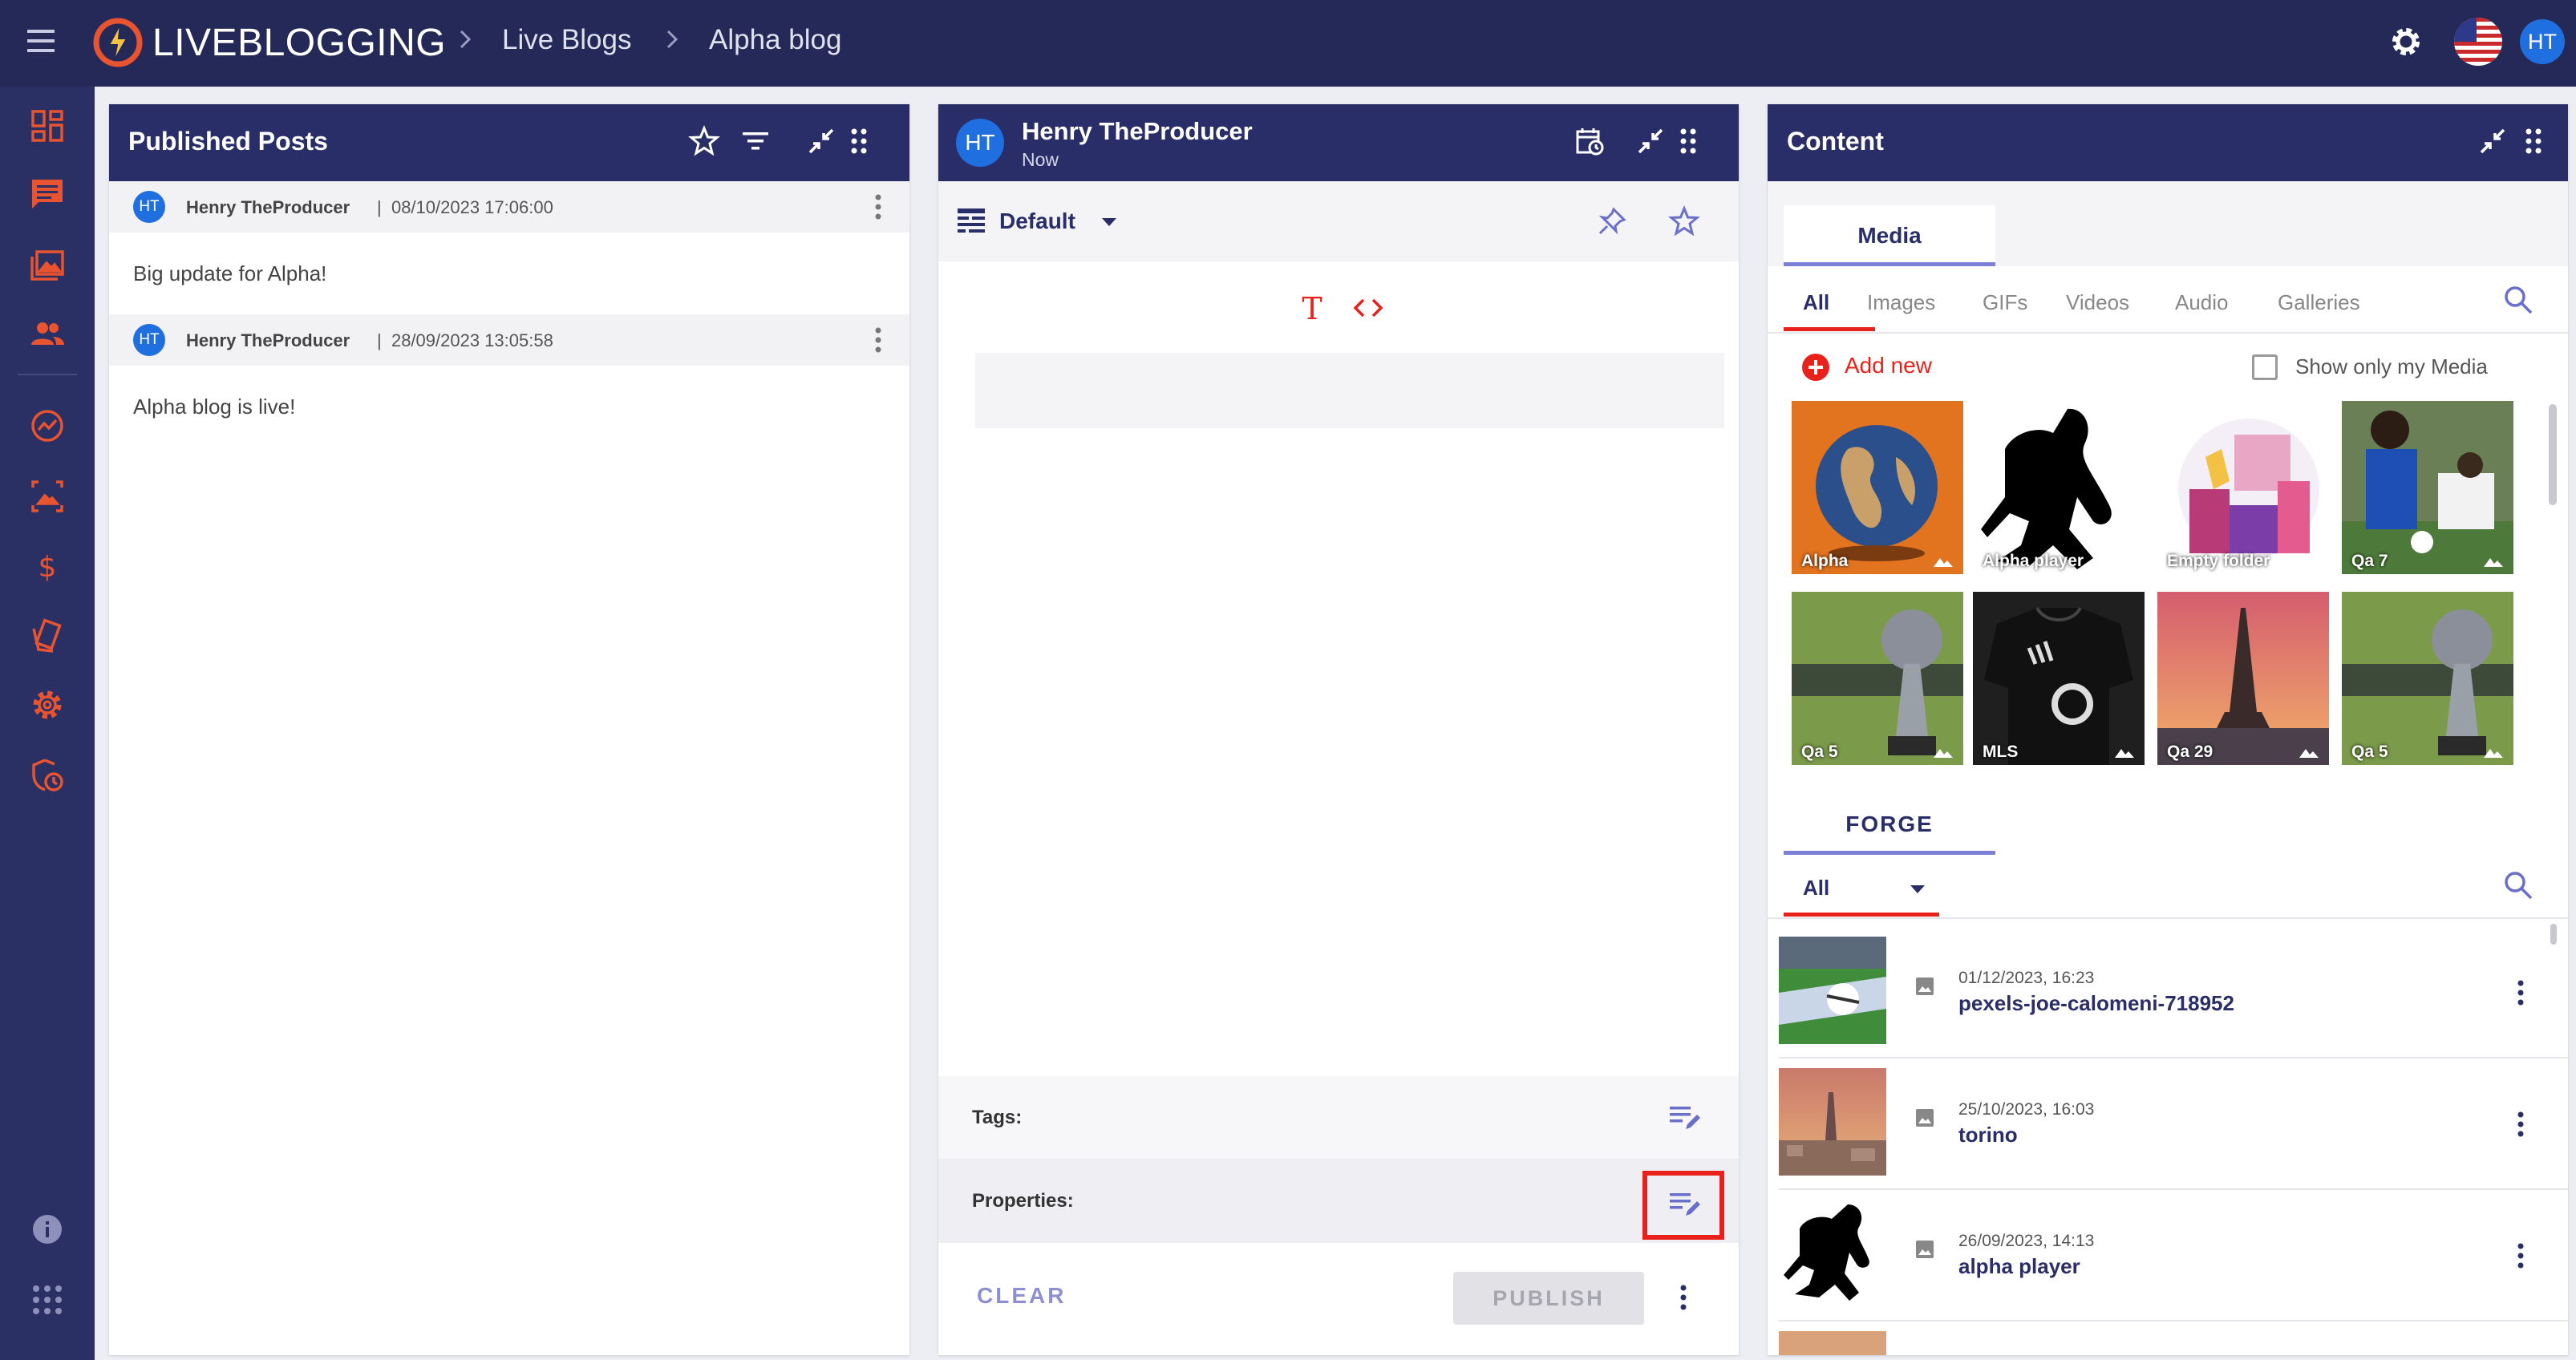  Describe the element at coordinates (1350, 391) in the screenshot. I see `editor-text-area` at that location.